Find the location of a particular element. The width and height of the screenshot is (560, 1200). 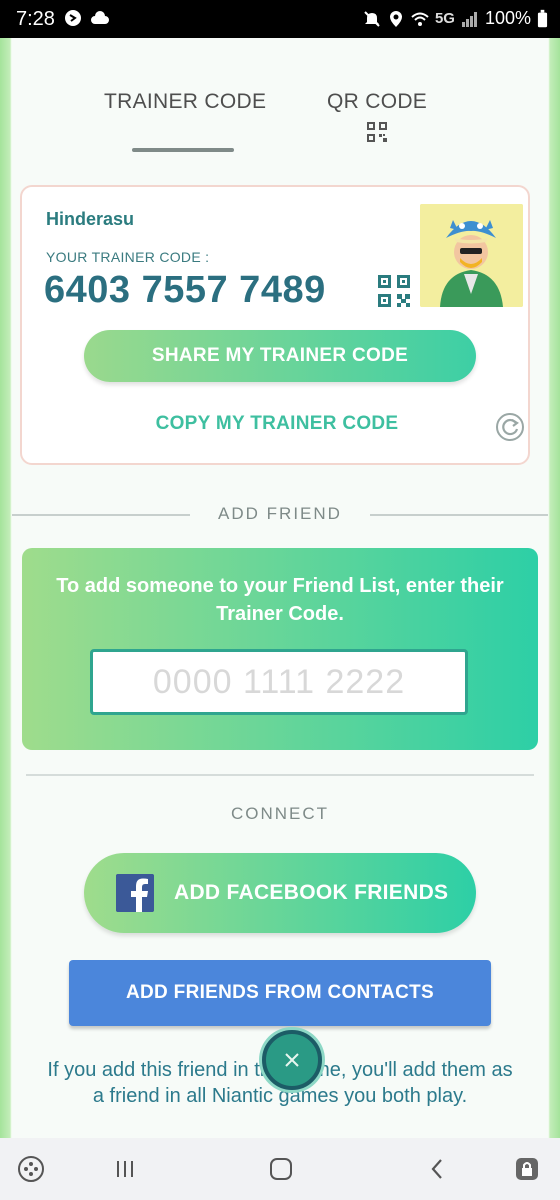

mute-icon is located at coordinates (372, 18).